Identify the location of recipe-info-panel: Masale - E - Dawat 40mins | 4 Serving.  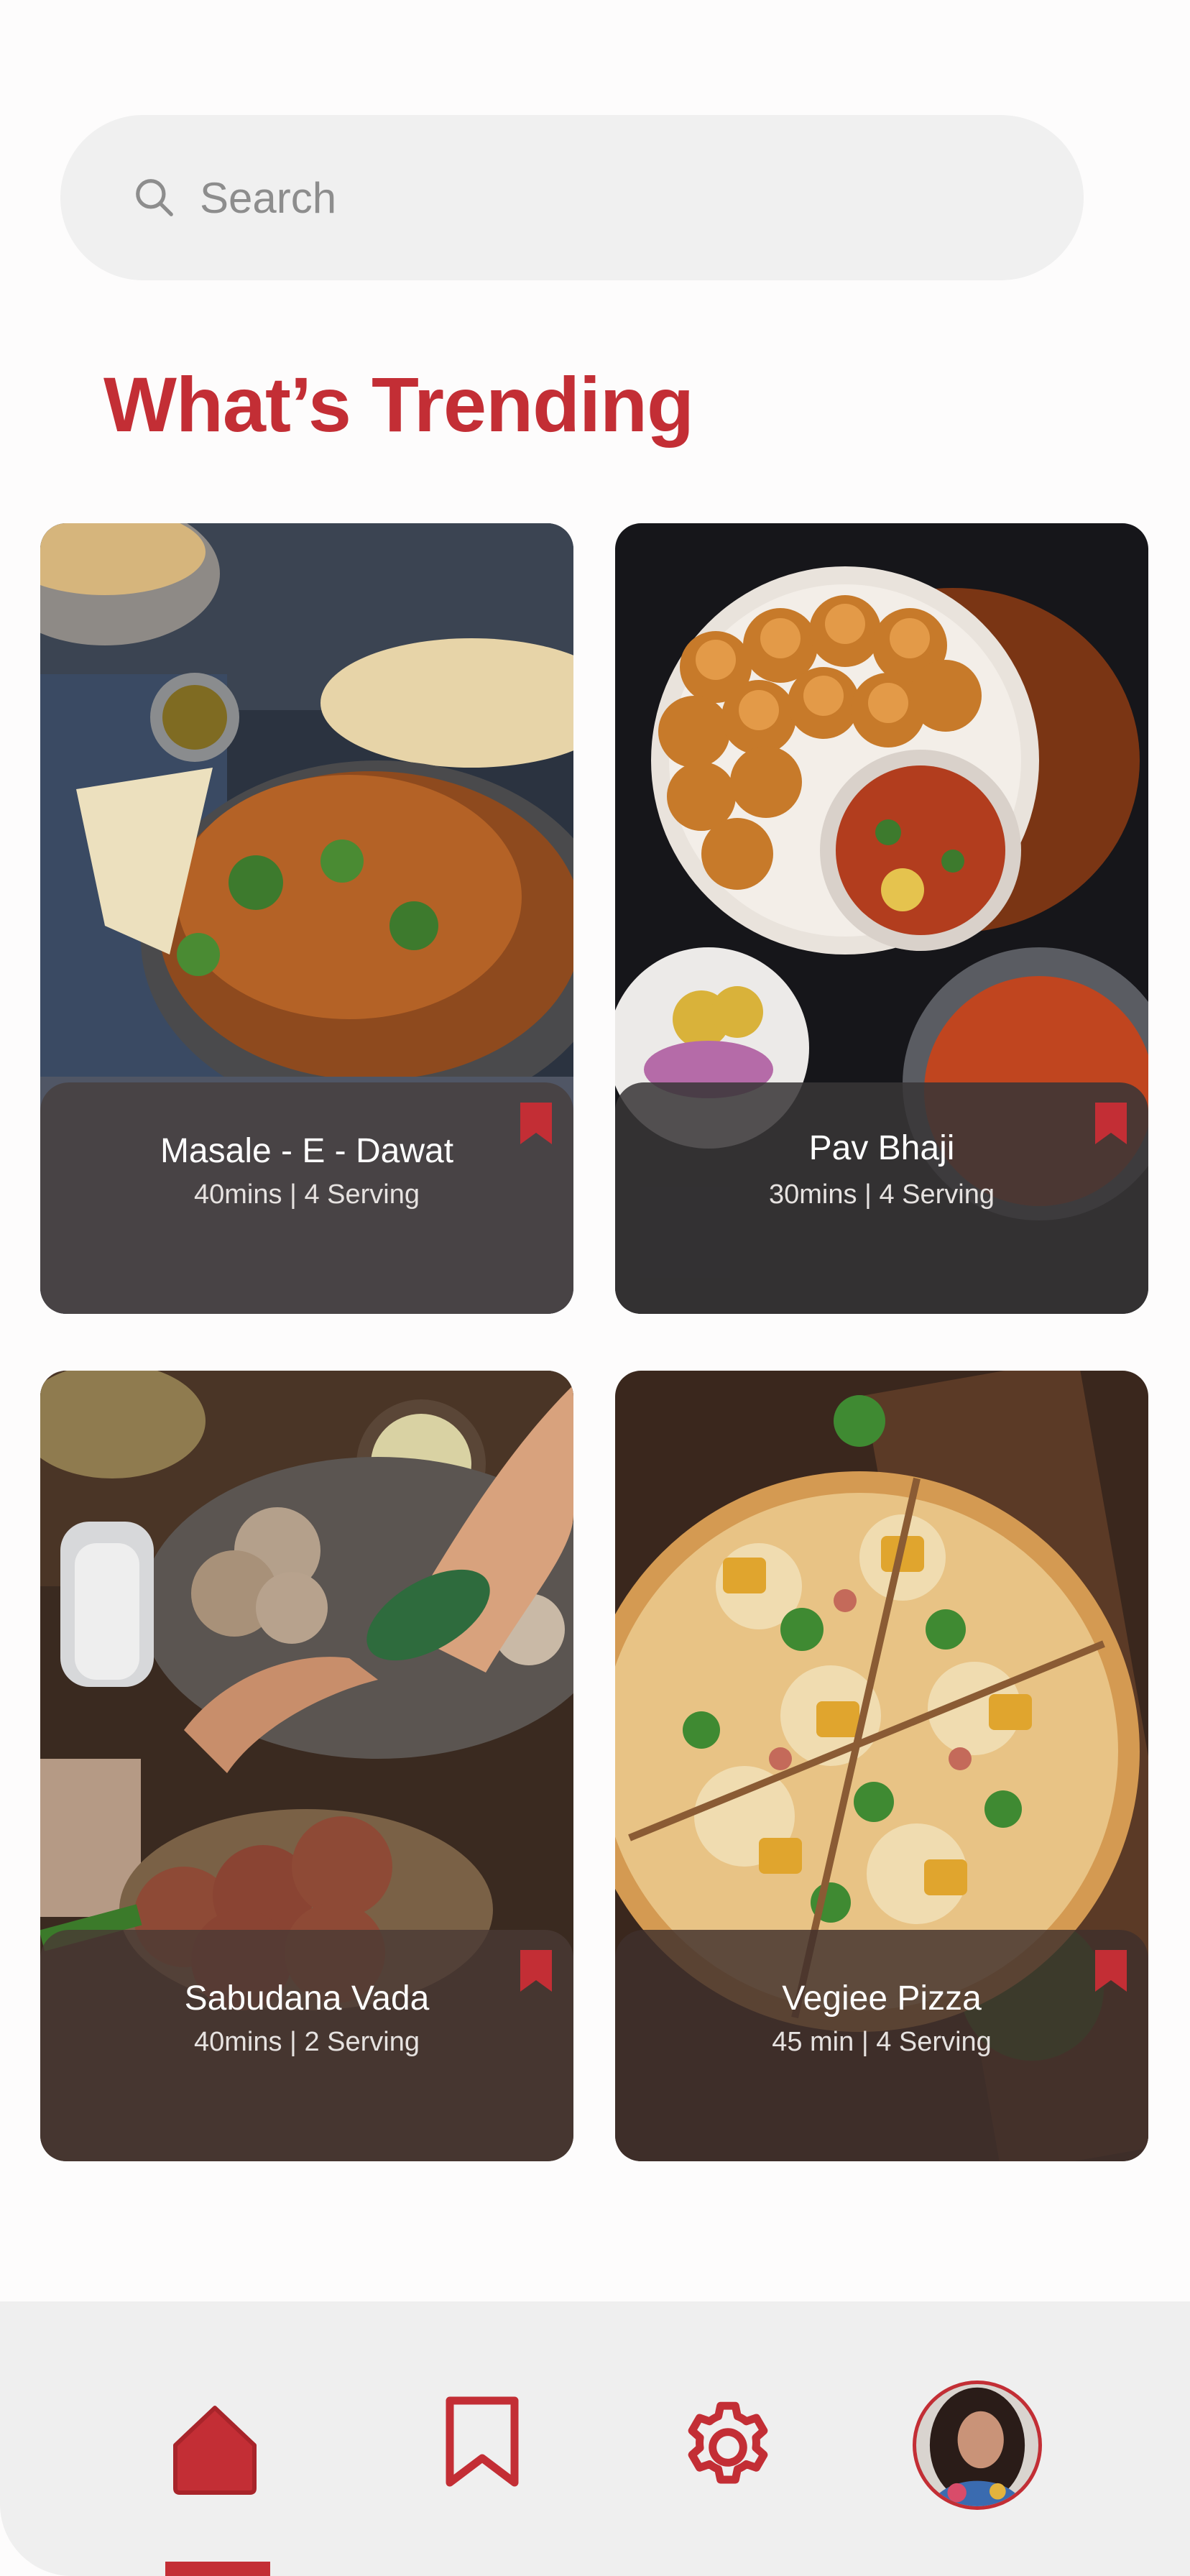
(306, 1198).